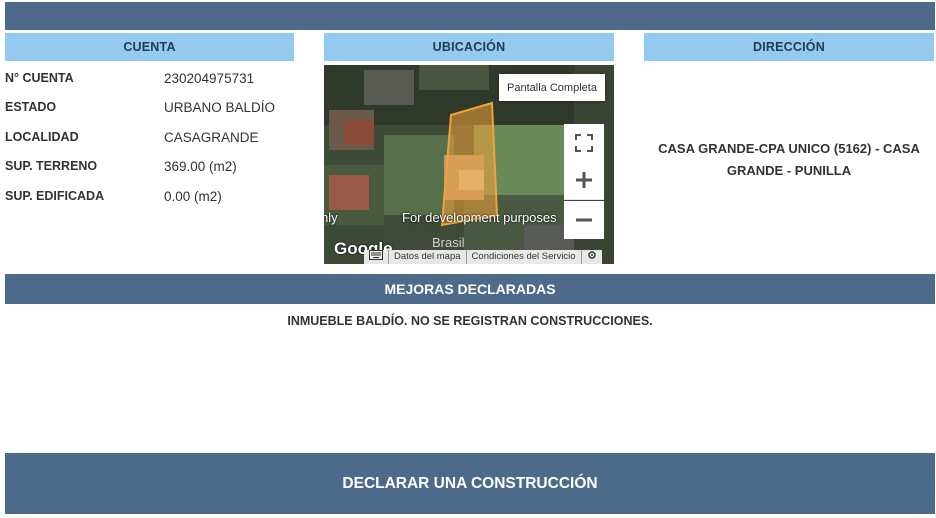 The height and width of the screenshot is (518, 936). Describe the element at coordinates (149, 47) in the screenshot. I see `cuenta-header: CUENTA` at that location.